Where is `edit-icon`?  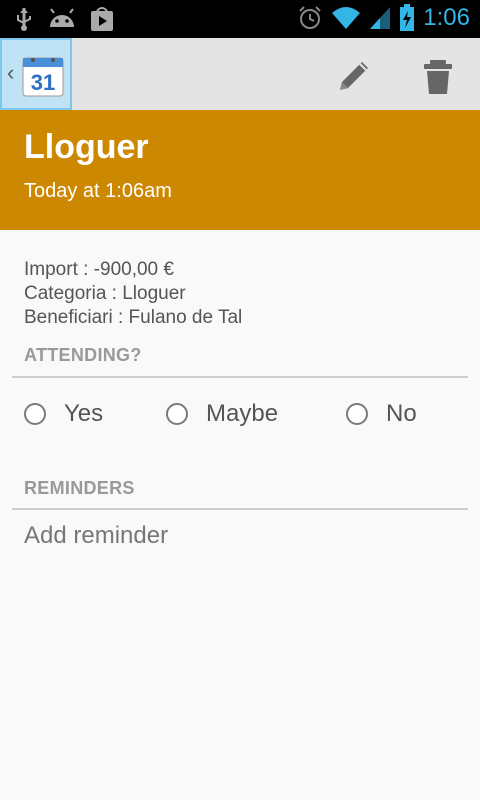 edit-icon is located at coordinates (354, 76).